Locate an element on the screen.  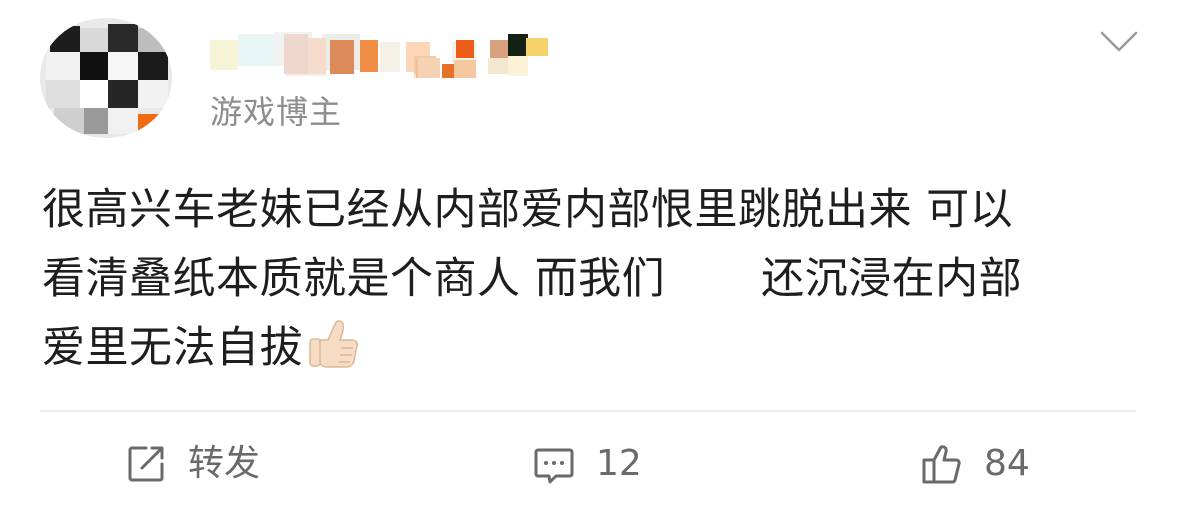
repost-button: 转发 is located at coordinates (192, 464).